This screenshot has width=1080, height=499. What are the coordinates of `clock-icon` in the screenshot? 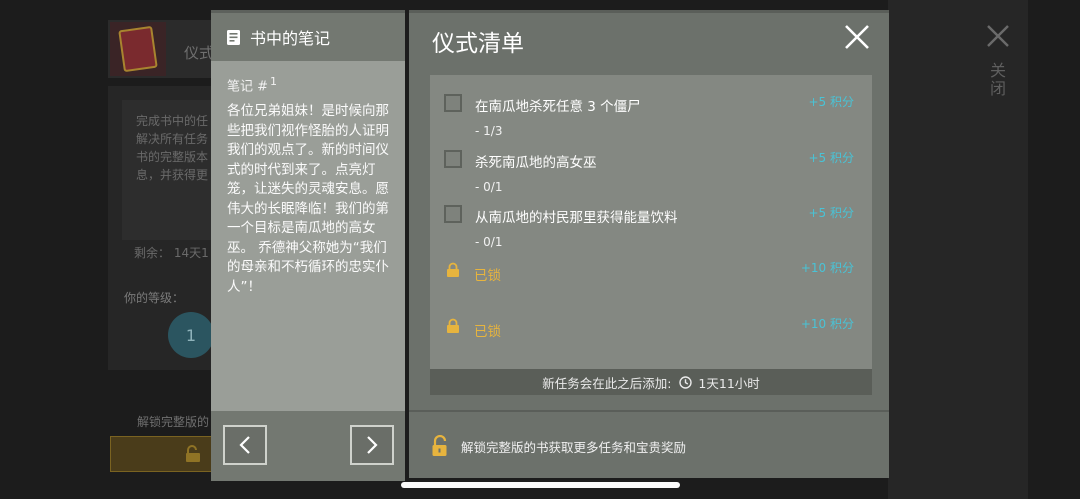 It's located at (686, 382).